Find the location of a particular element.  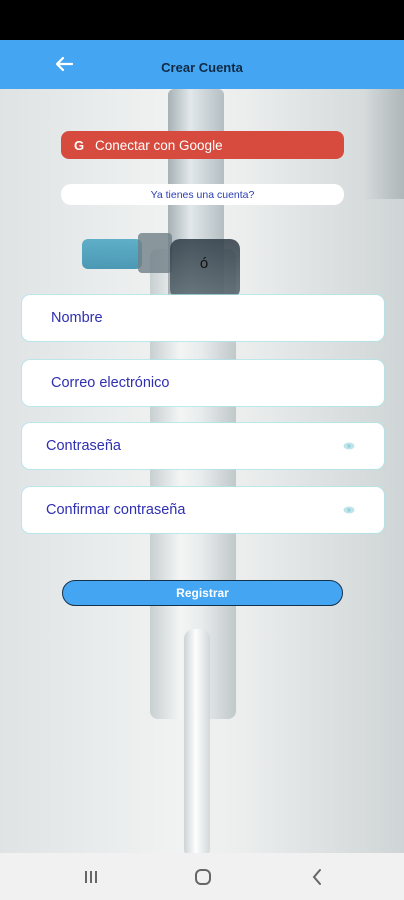

system-nav-bar is located at coordinates (202, 876).